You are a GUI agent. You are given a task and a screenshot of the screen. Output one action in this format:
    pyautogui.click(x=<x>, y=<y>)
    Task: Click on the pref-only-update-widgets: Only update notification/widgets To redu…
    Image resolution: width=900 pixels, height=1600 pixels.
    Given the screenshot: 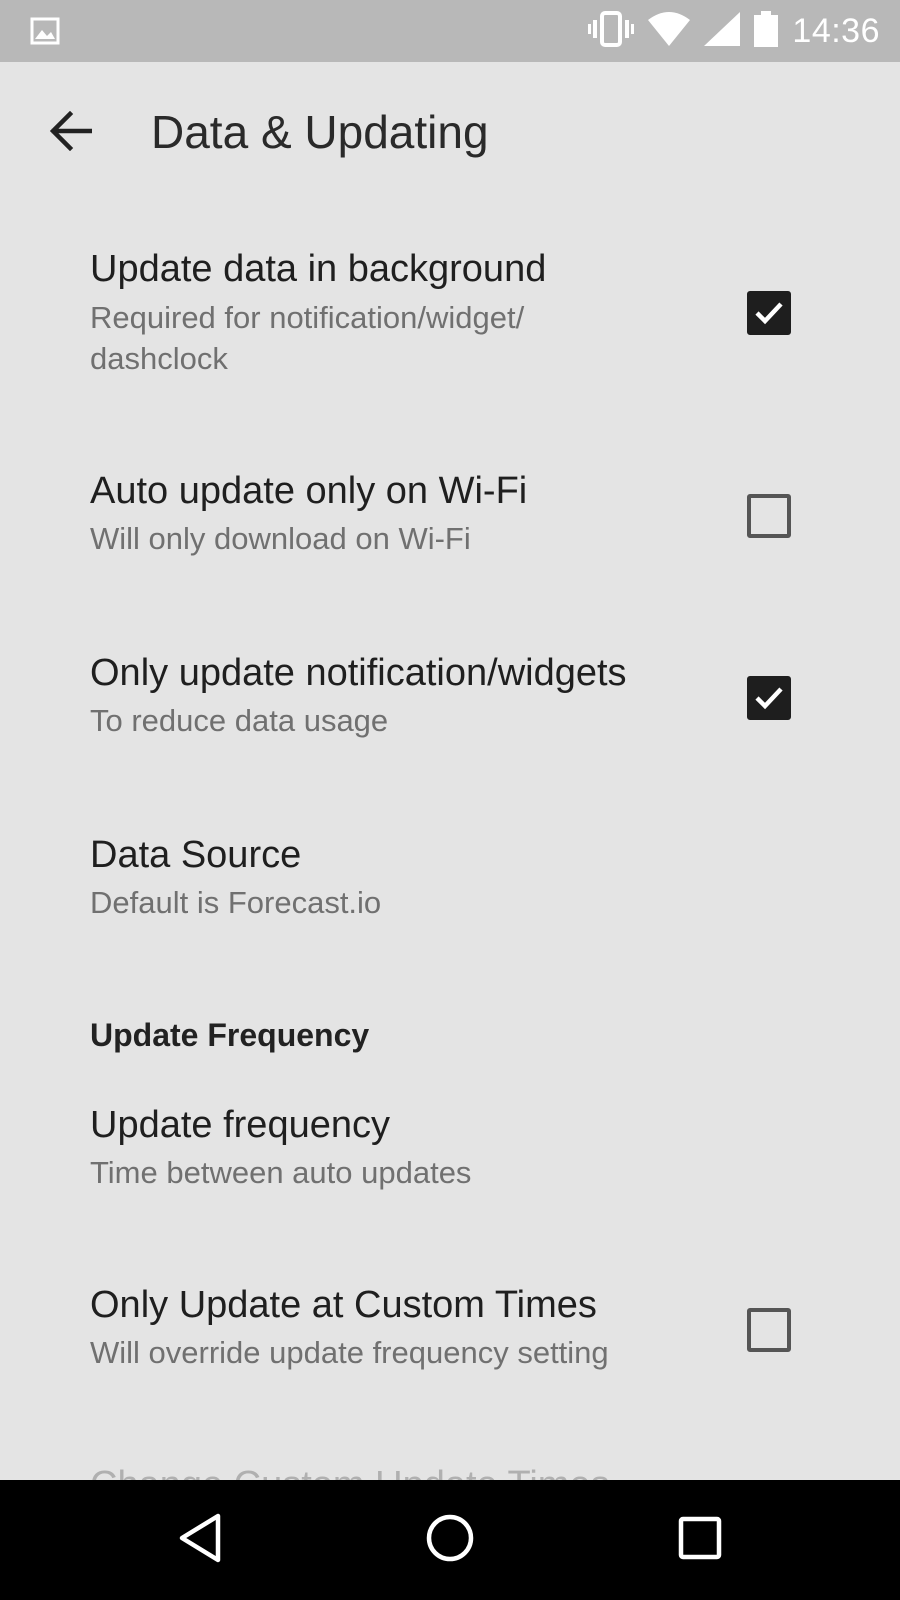 What is the action you would take?
    pyautogui.click(x=450, y=700)
    